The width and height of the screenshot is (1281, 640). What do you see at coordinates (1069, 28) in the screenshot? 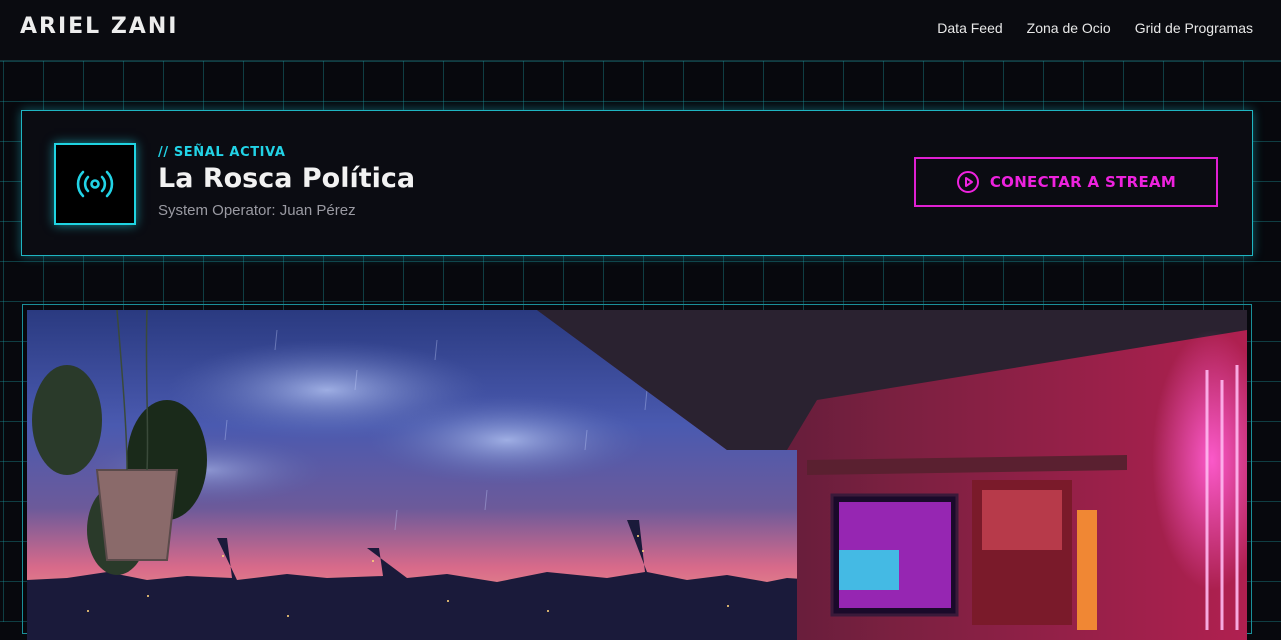
I see `nav-link-zona-de-ocio: Zona de Ocio` at bounding box center [1069, 28].